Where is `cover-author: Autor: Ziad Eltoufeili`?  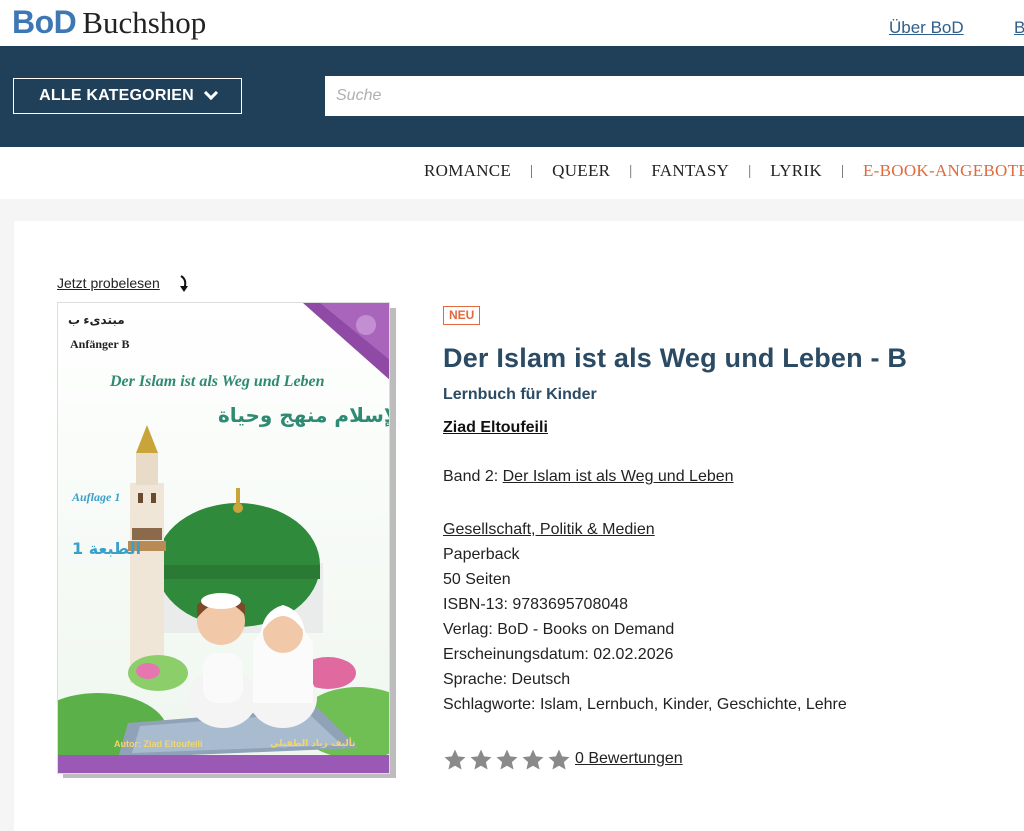 cover-author: Autor: Ziad Eltoufeili is located at coordinates (158, 744).